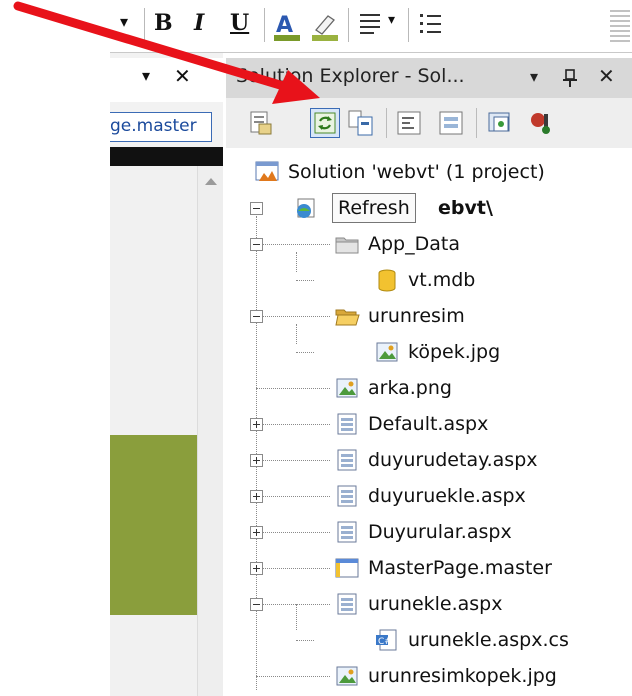  What do you see at coordinates (454, 352) in the screenshot?
I see `tree-item-label: köpek.jpg` at bounding box center [454, 352].